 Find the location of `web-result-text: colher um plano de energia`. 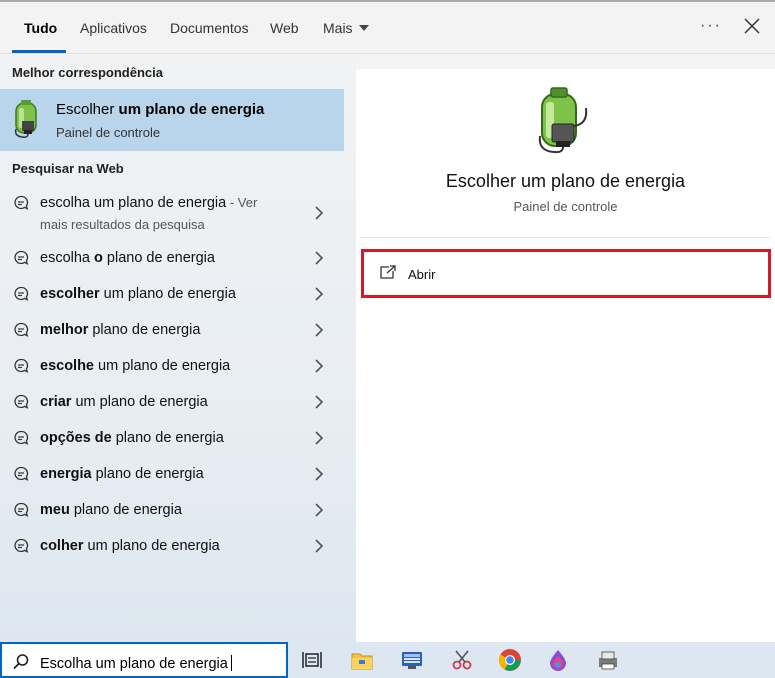

web-result-text: colher um plano de energia is located at coordinates (130, 546).